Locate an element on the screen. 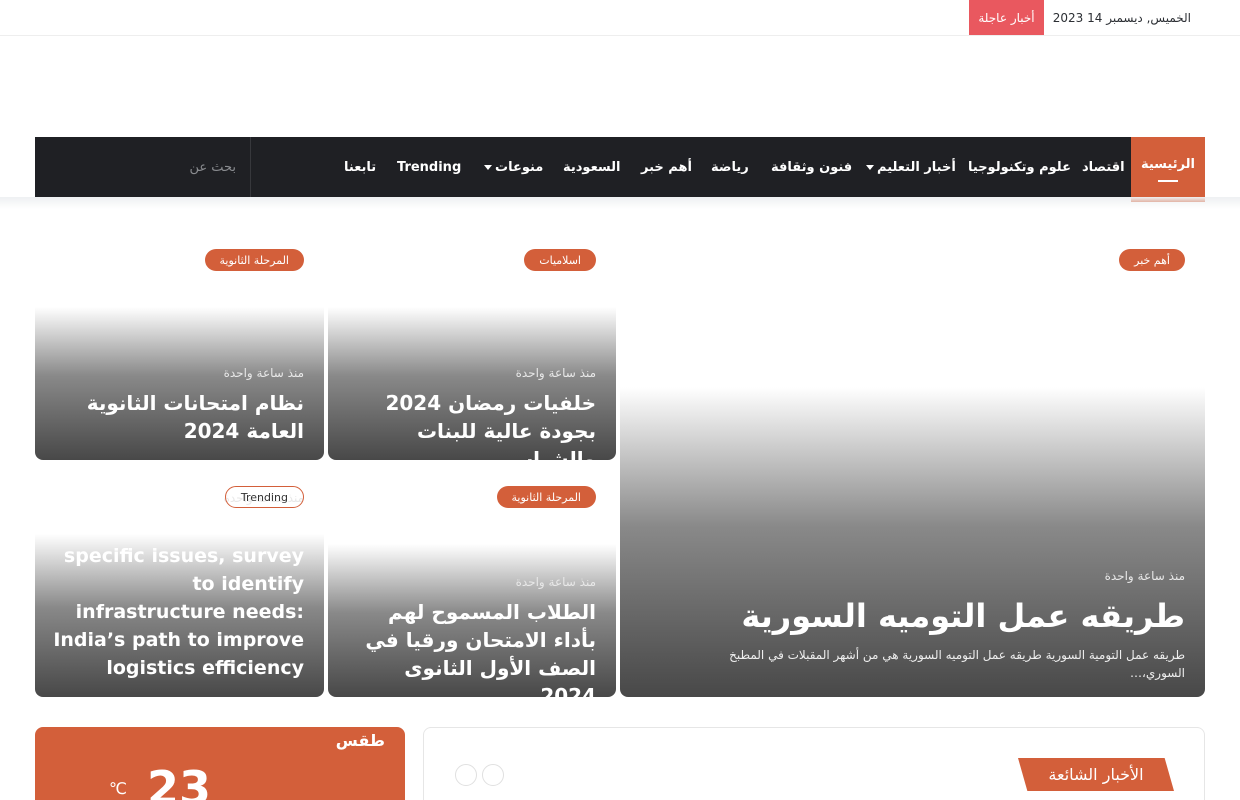 This screenshot has width=1240, height=800. nav-item-label: Trending is located at coordinates (429, 167).